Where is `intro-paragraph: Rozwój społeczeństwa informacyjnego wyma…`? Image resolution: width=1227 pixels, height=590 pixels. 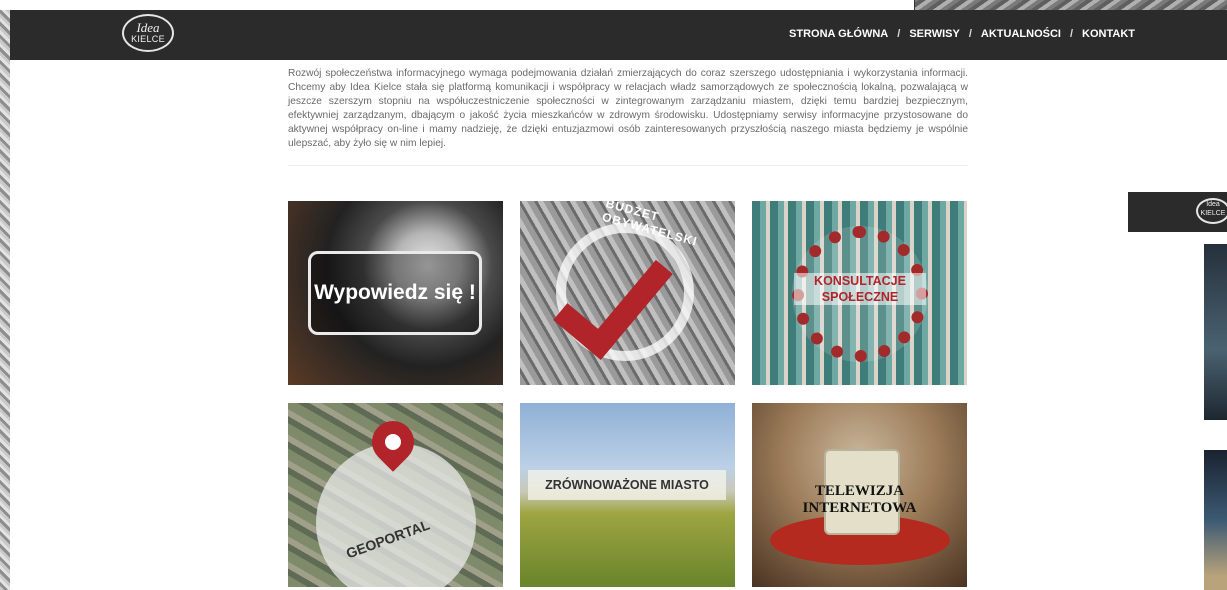 intro-paragraph: Rozwój społeczeństwa informacyjnego wyma… is located at coordinates (628, 109).